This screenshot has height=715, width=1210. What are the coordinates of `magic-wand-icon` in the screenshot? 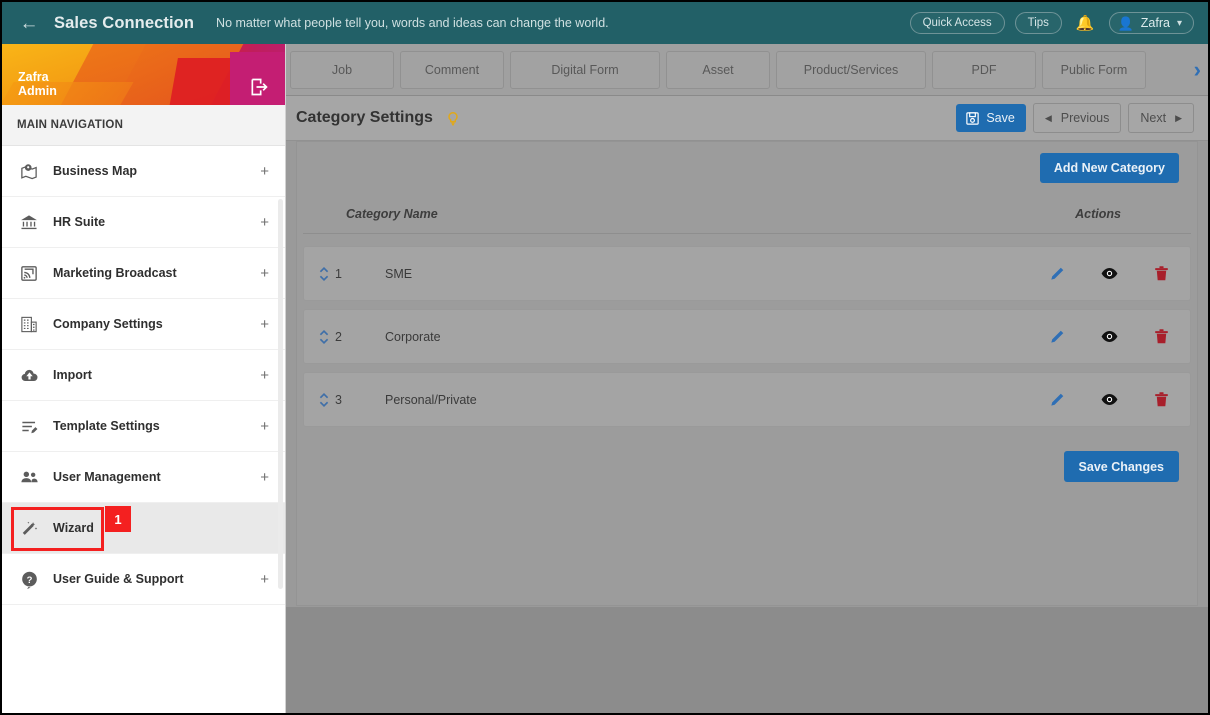 It's located at (32, 528).